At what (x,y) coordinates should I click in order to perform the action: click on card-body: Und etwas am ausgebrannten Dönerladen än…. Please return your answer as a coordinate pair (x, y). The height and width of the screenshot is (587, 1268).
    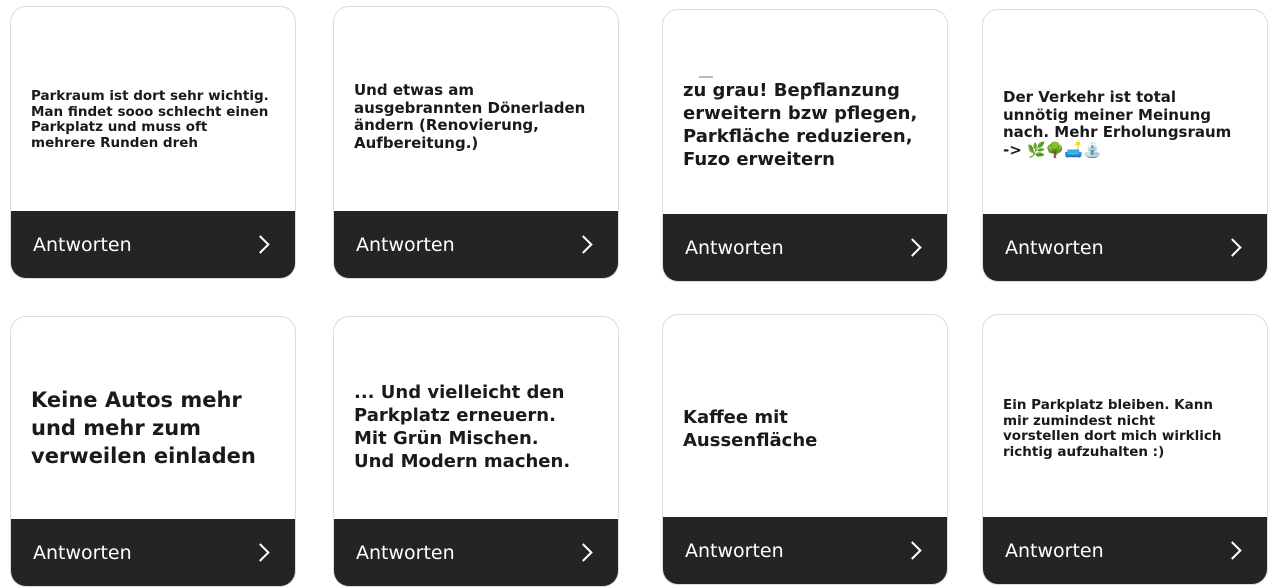
    Looking at the image, I should click on (476, 110).